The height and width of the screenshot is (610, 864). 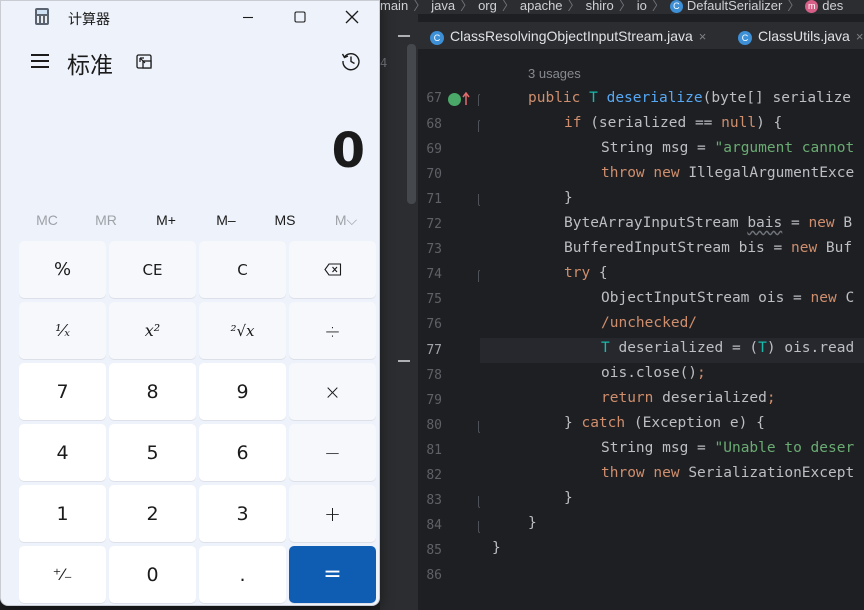 I want to click on digit-9-button: 9, so click(x=242, y=391).